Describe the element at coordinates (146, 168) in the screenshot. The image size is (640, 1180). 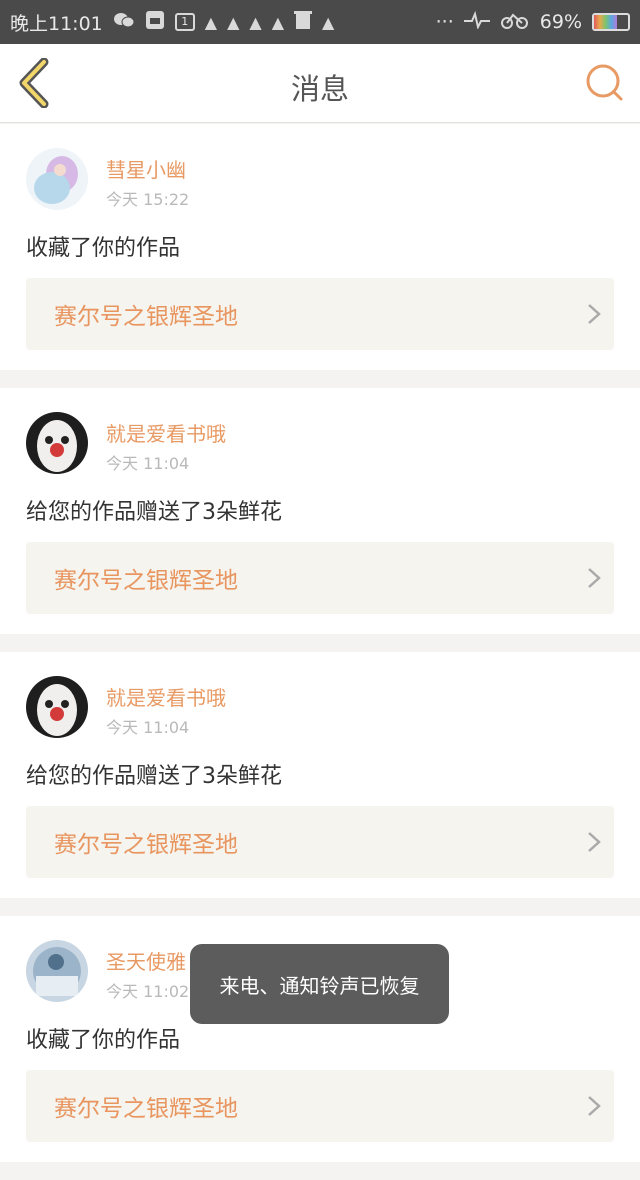
I see `user-name: 彗星小幽` at that location.